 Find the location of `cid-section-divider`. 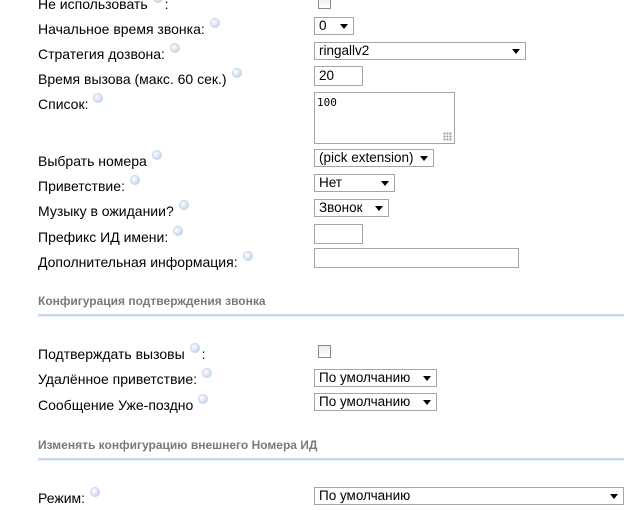

cid-section-divider is located at coordinates (331, 459).